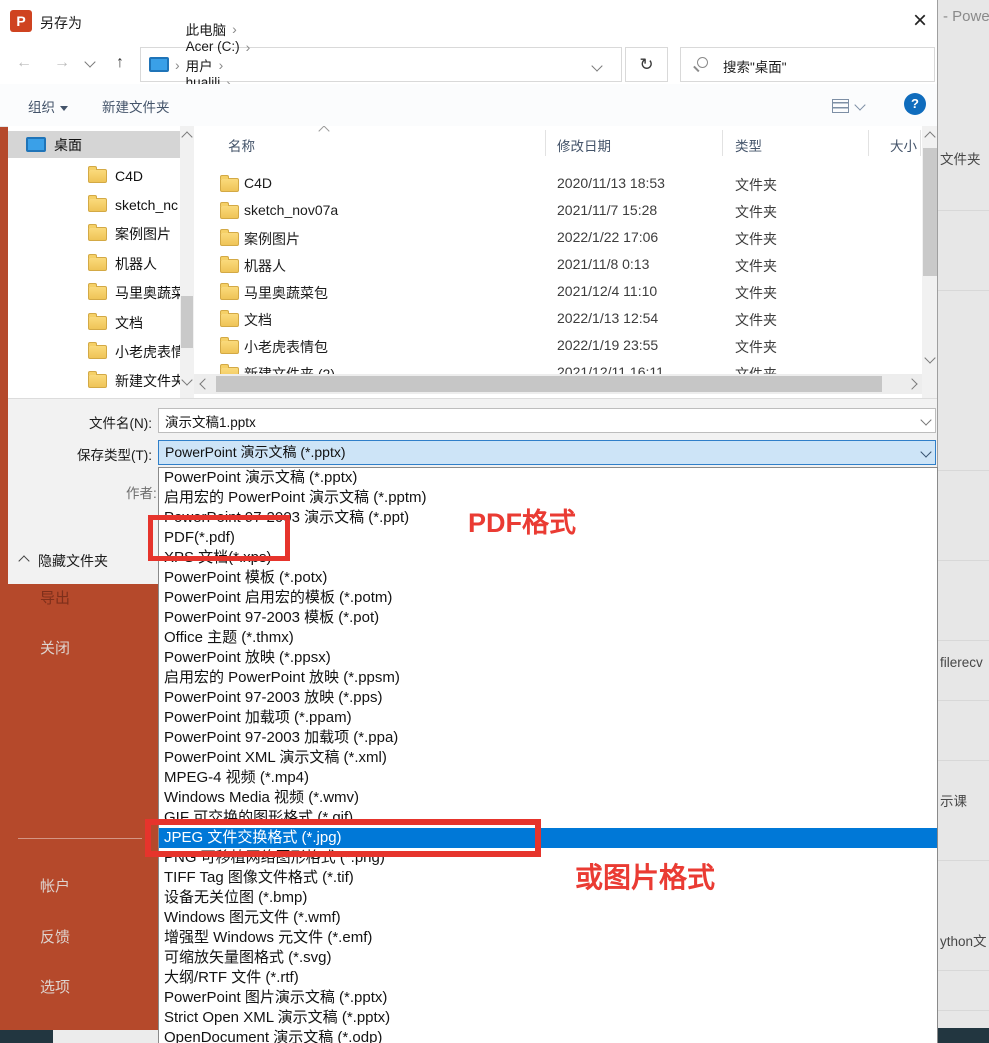 This screenshot has height=1043, width=989. Describe the element at coordinates (548, 898) in the screenshot. I see `savetype-option: 设备无关位图 (*.bmp)` at that location.